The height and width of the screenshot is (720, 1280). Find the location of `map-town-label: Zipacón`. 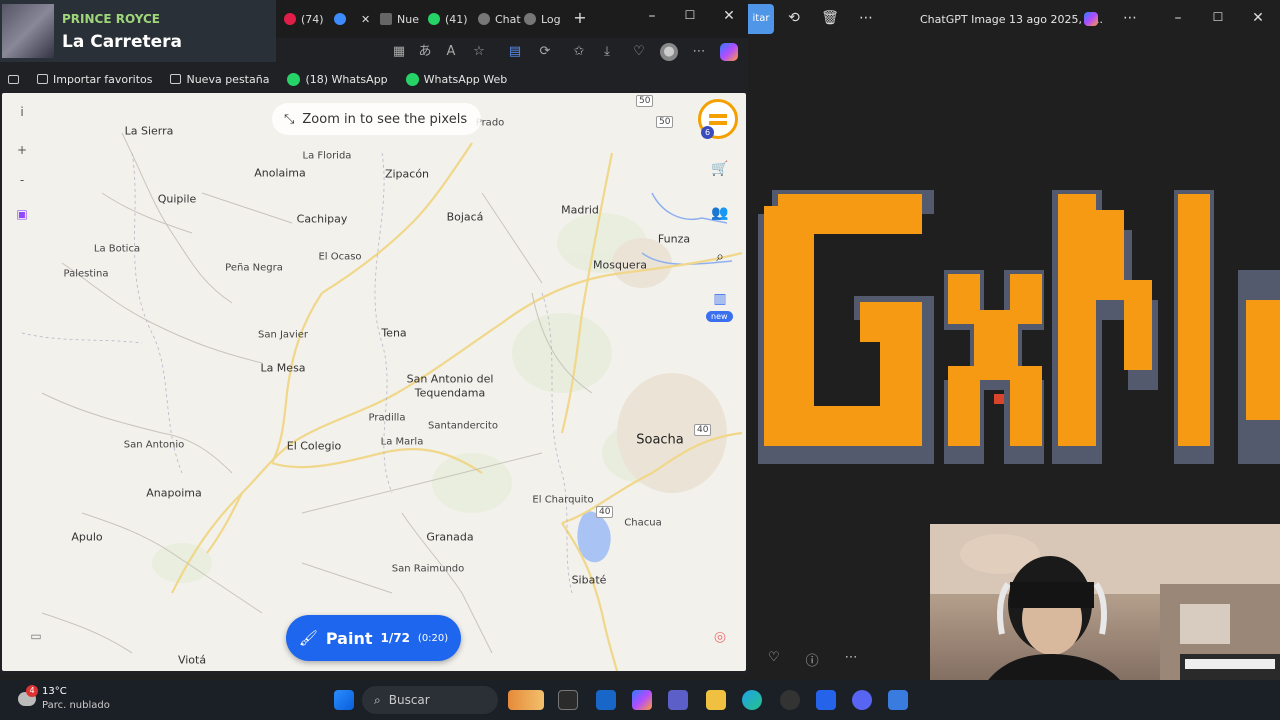

map-town-label: Zipacón is located at coordinates (407, 174).